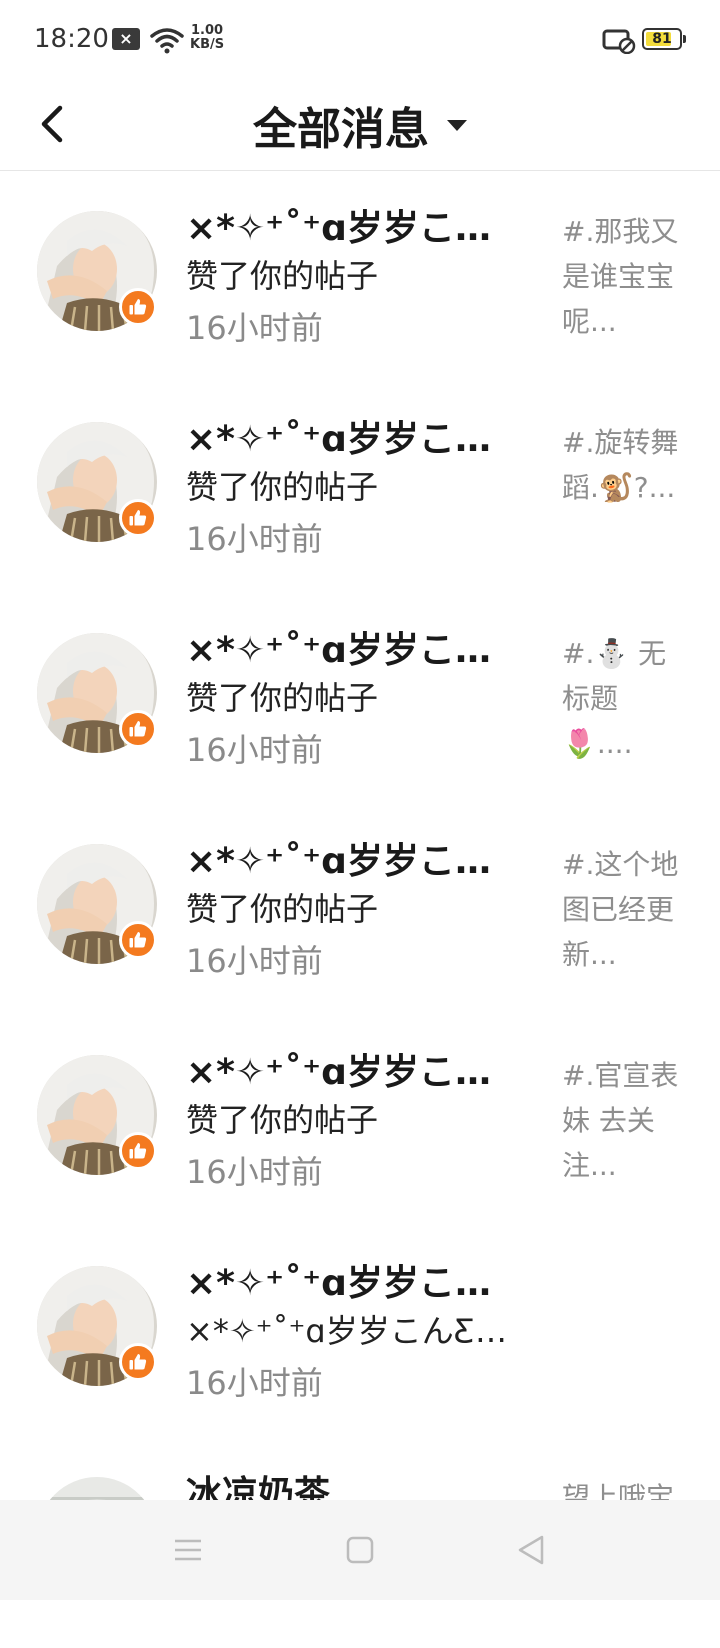 The height and width of the screenshot is (1648, 720). What do you see at coordinates (341, 125) in the screenshot?
I see `page-title: 全部消息` at bounding box center [341, 125].